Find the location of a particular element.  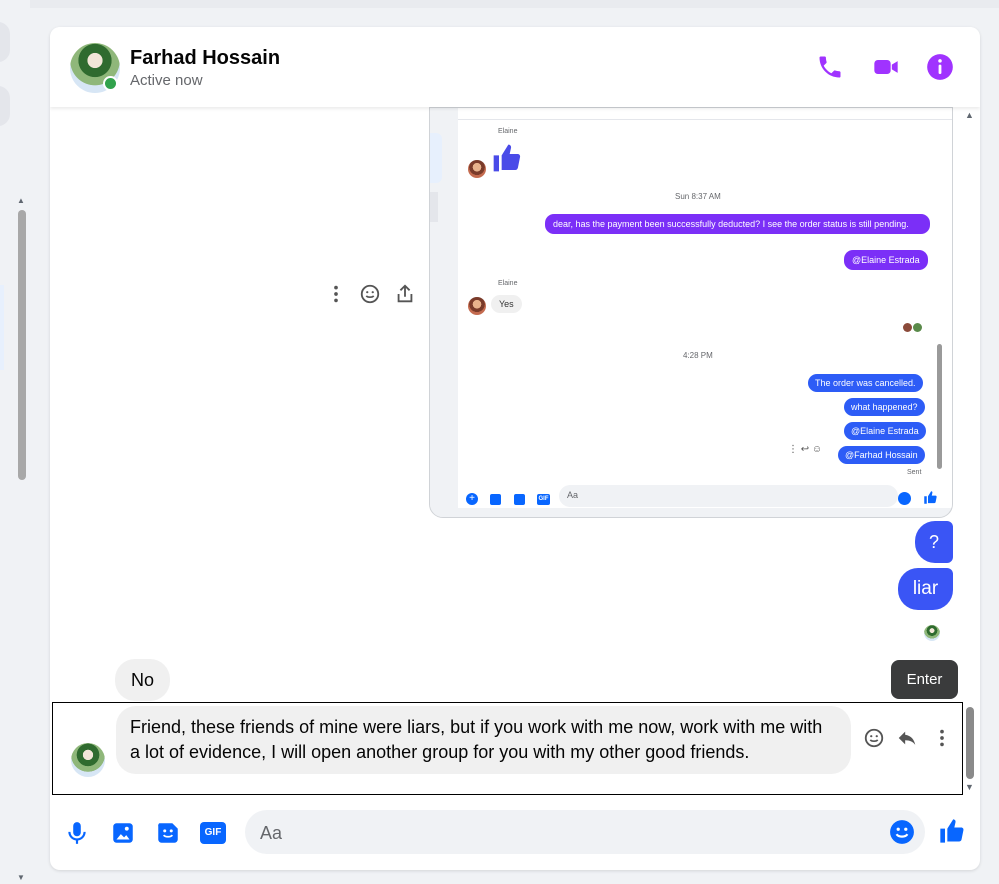

sticker-icon is located at coordinates (168, 833).